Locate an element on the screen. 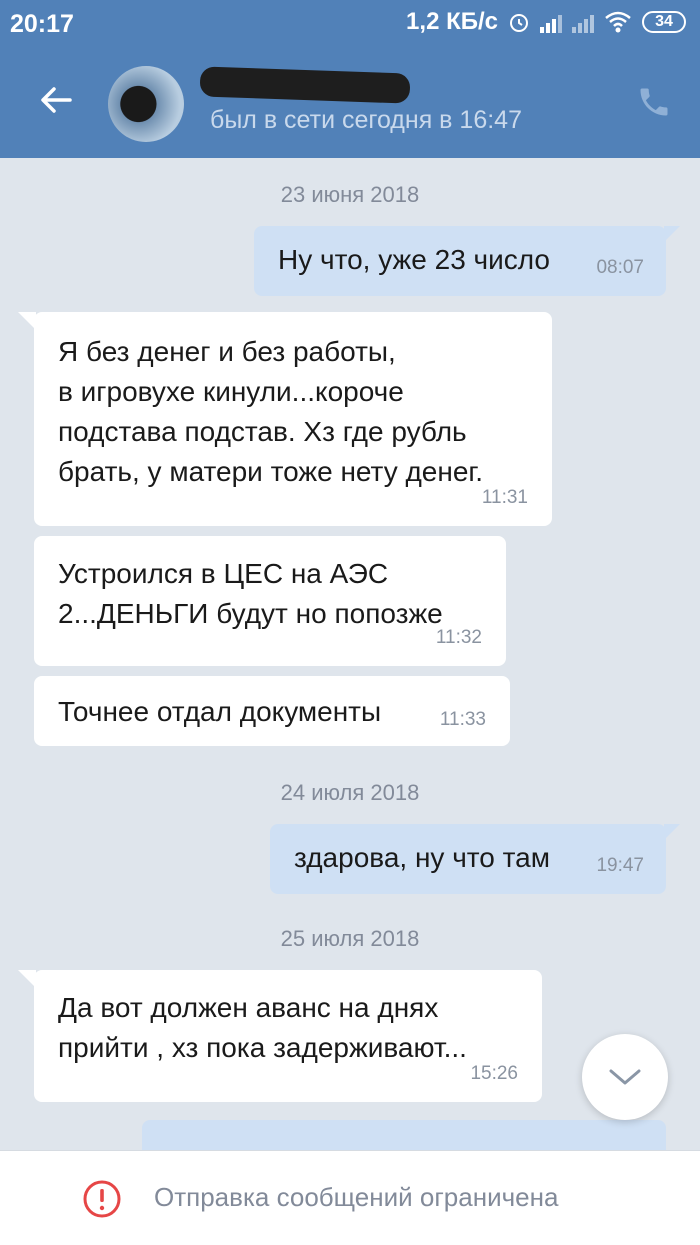 The image size is (700, 1245). date-separator: 23 июня 2018 is located at coordinates (350, 194).